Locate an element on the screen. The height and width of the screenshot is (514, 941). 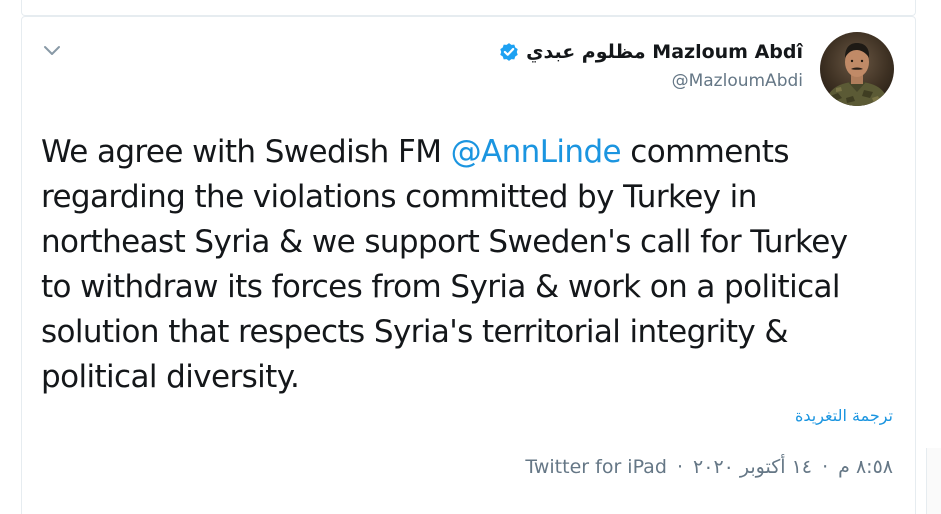
tweet-menu-button is located at coordinates (52, 51).